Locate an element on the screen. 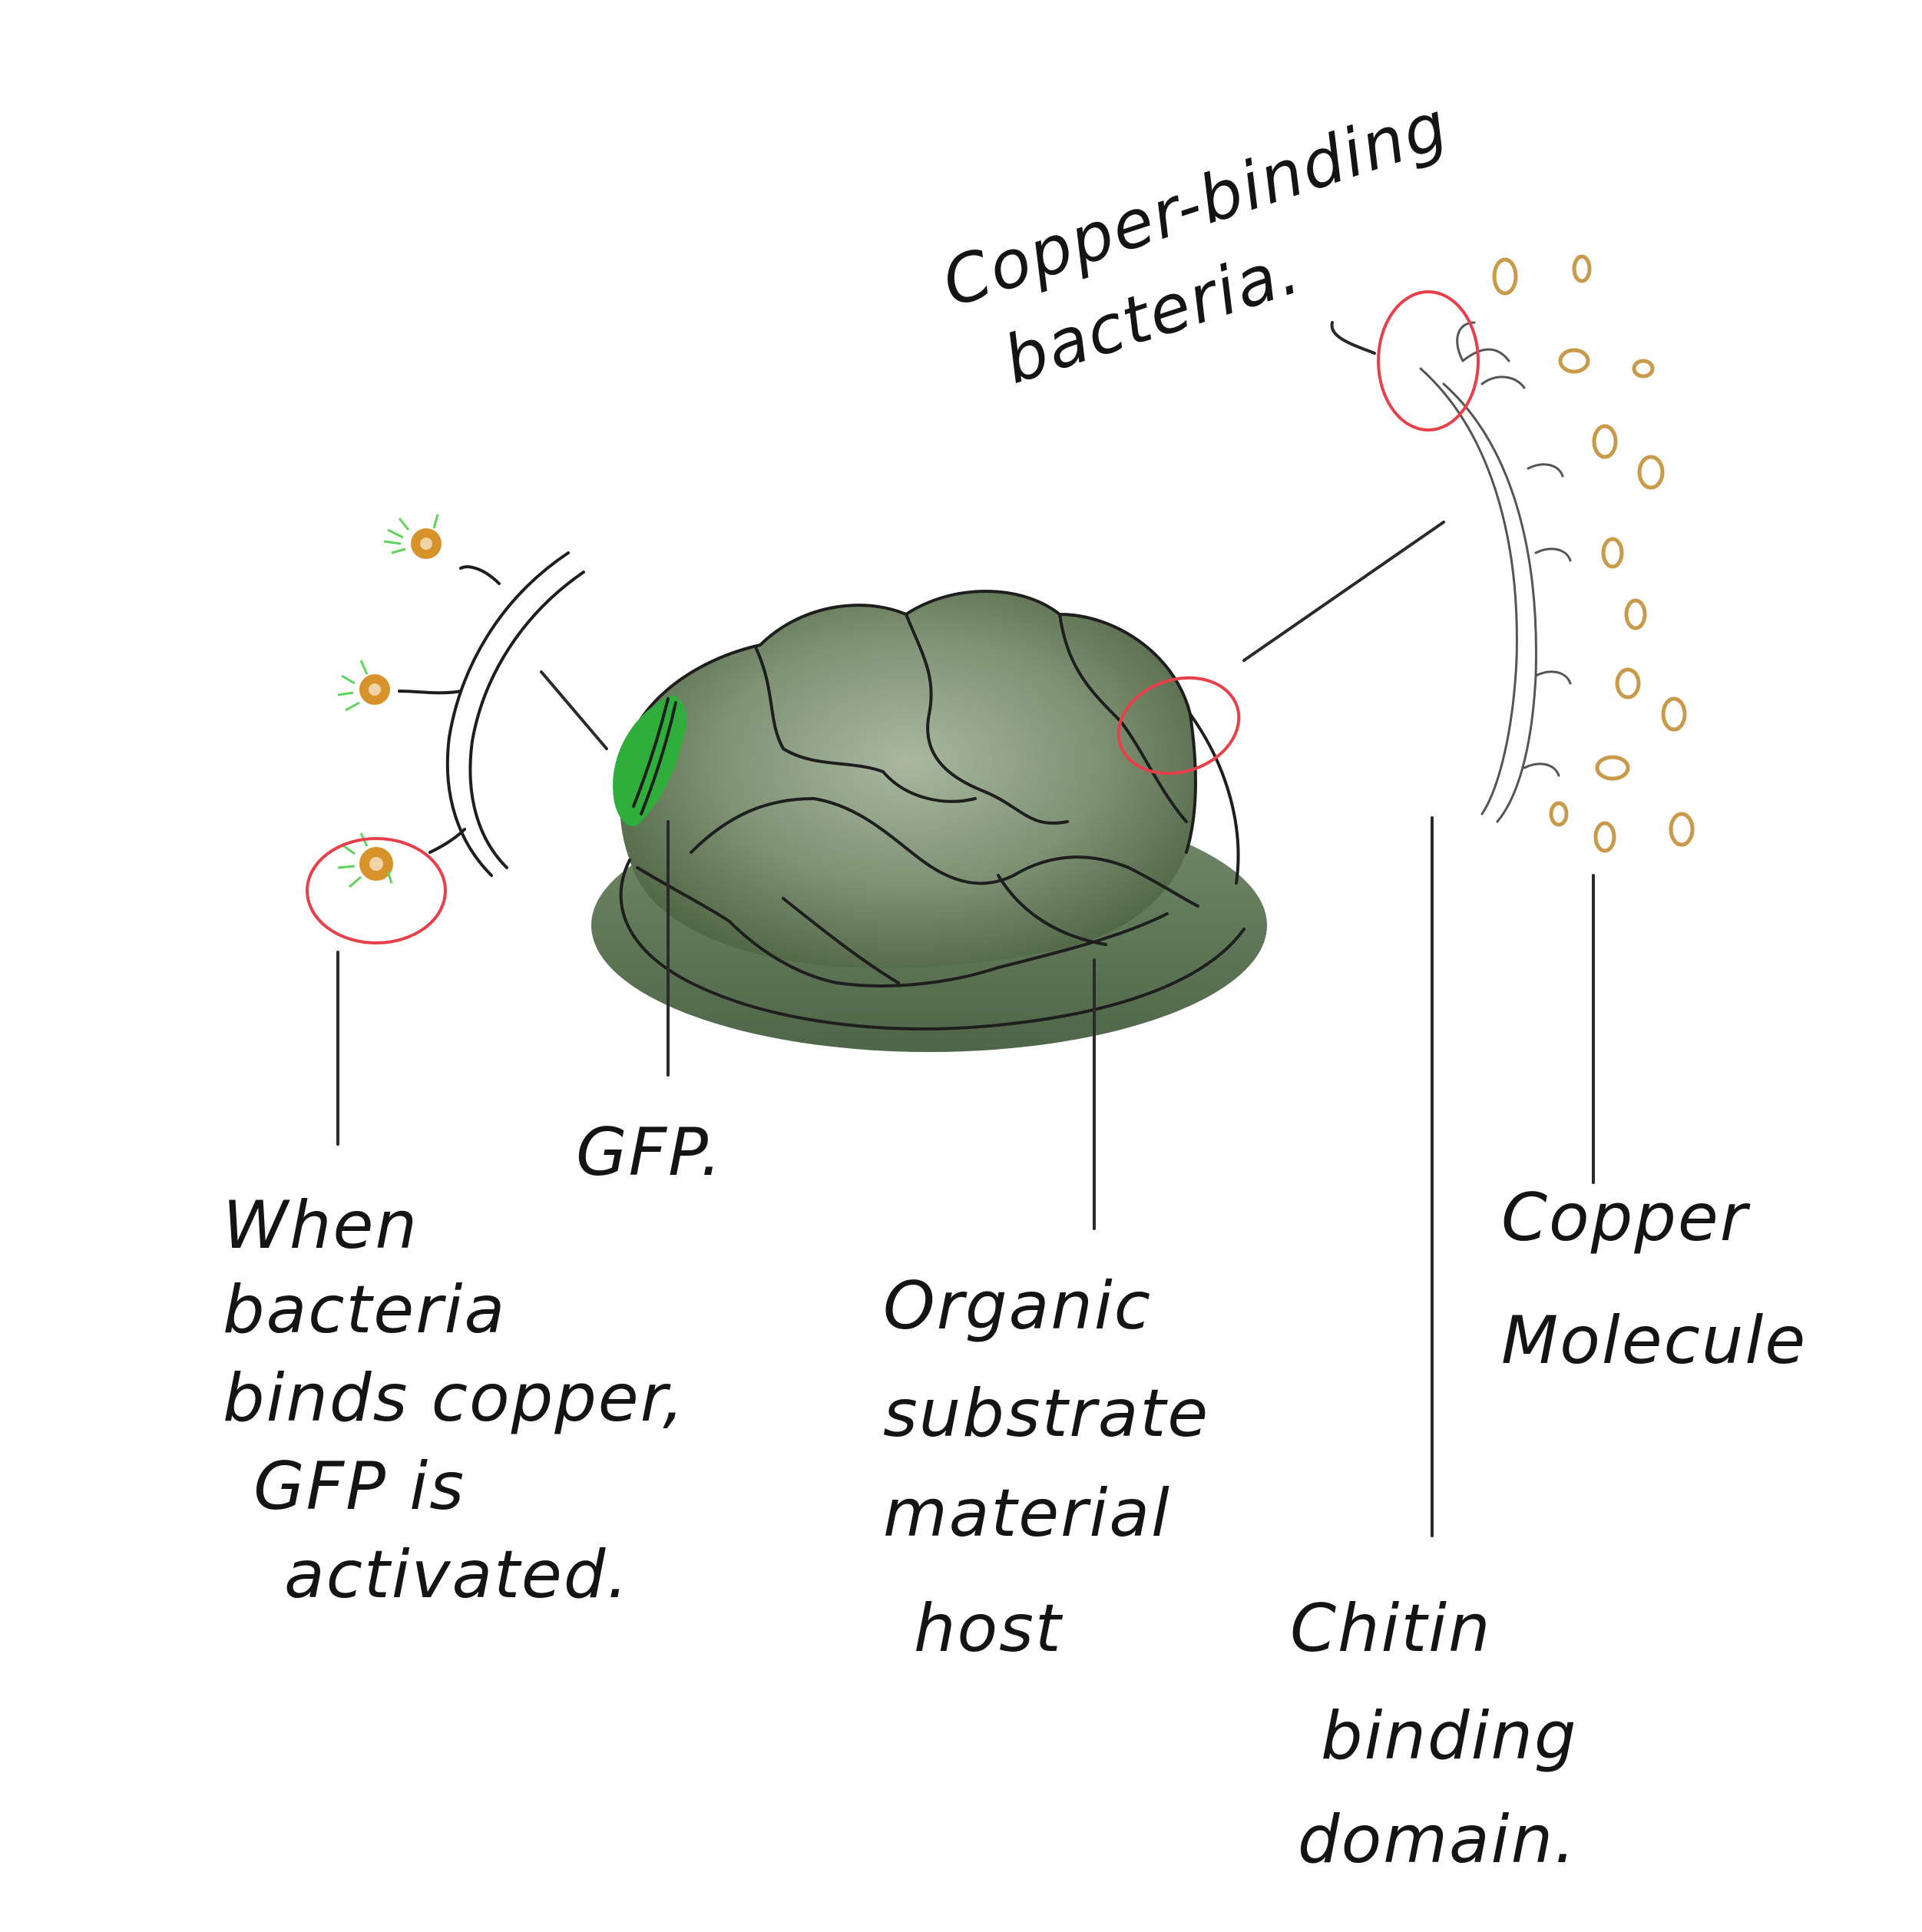 The image size is (1922, 1932). substrate-body is located at coordinates (908, 779).